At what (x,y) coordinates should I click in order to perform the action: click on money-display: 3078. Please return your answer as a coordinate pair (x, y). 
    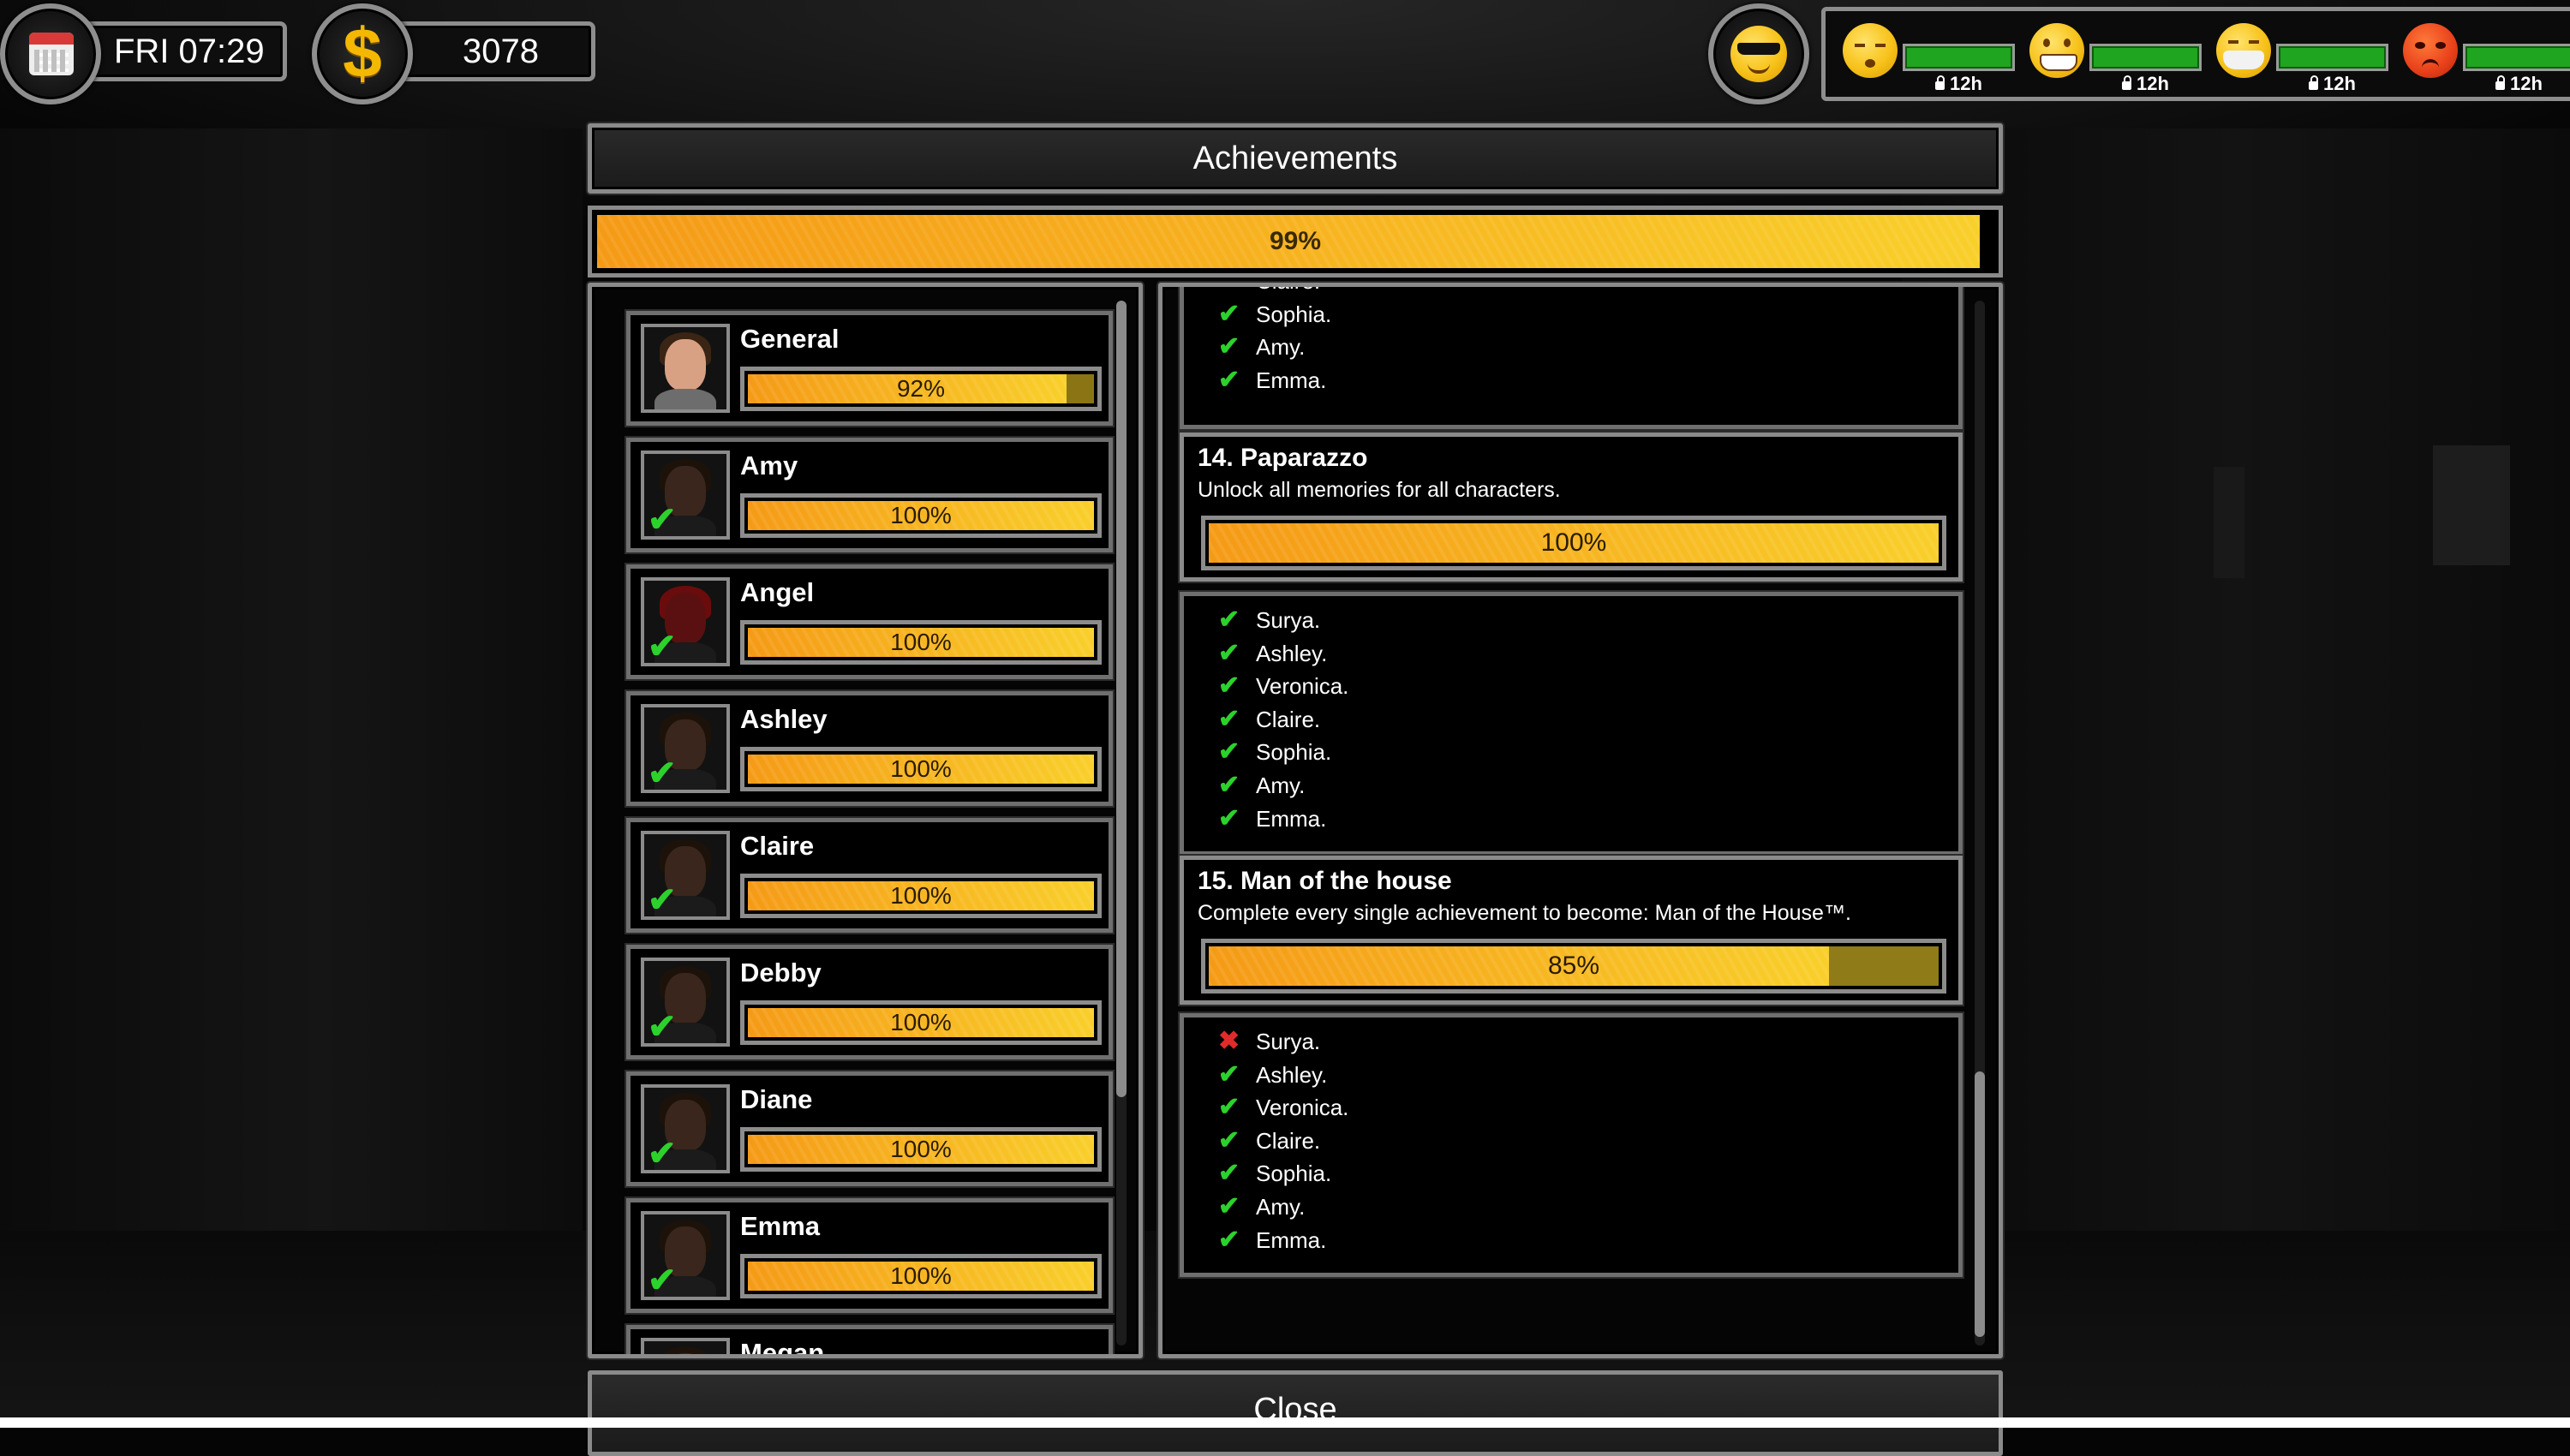
    Looking at the image, I should click on (494, 51).